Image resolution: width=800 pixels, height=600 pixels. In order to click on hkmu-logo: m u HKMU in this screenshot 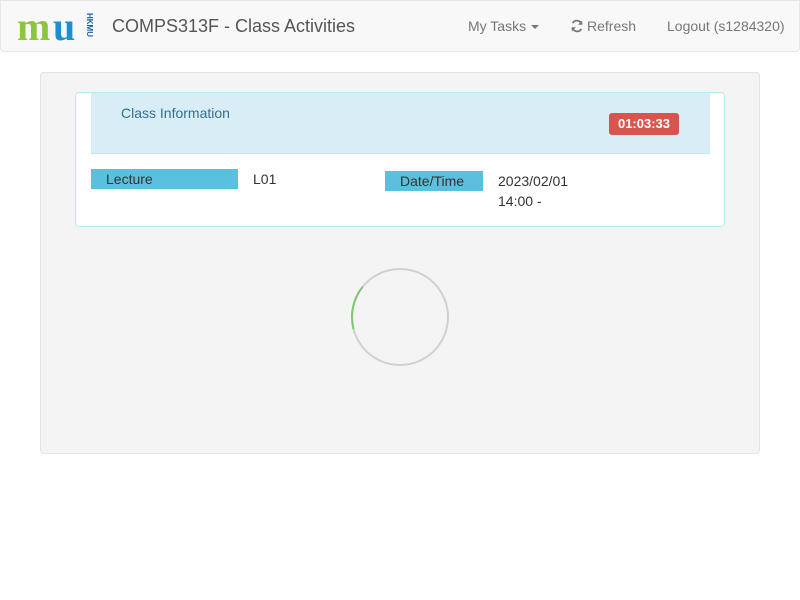, I will do `click(58, 26)`.